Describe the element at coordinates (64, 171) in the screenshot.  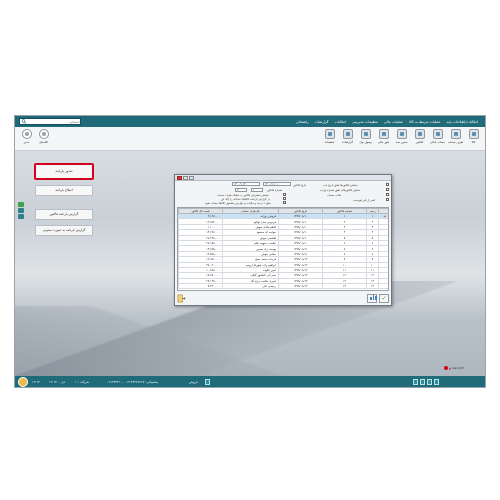
I see `report-button: صدور بارنامه` at that location.